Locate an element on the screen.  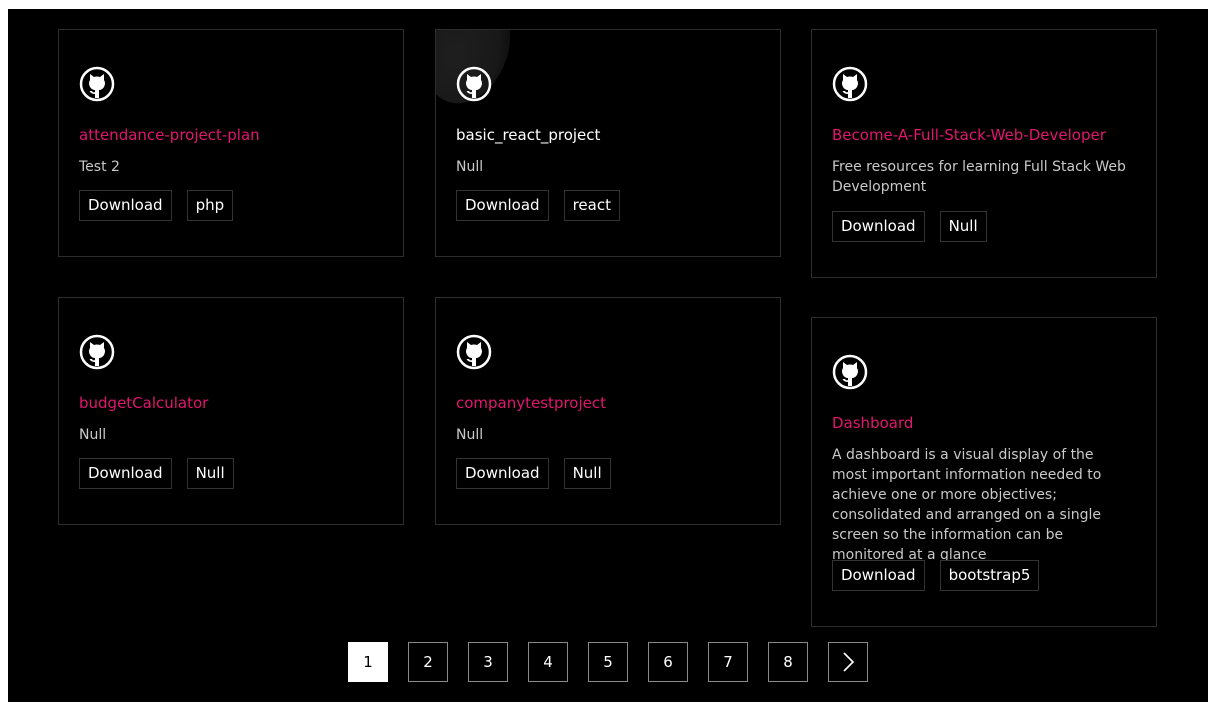
repo-card: budgetCalculator Null Download Null is located at coordinates (231, 411).